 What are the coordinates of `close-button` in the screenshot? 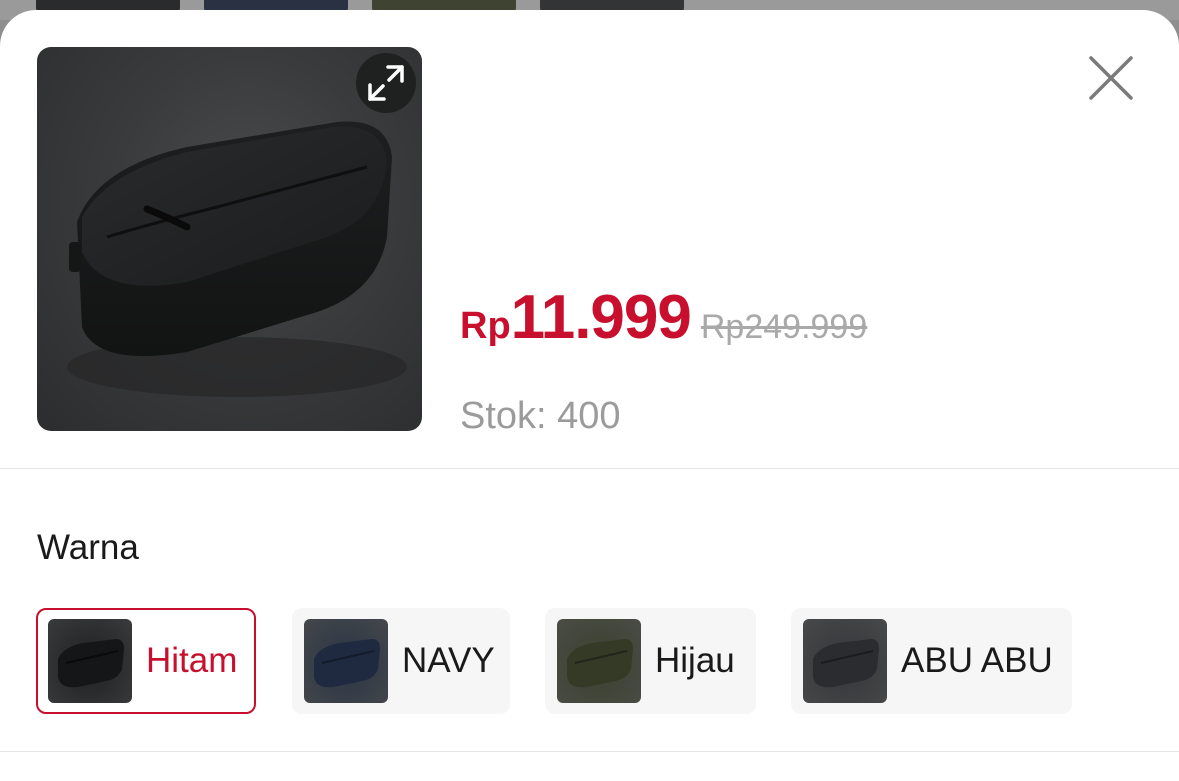 It's located at (1111, 78).